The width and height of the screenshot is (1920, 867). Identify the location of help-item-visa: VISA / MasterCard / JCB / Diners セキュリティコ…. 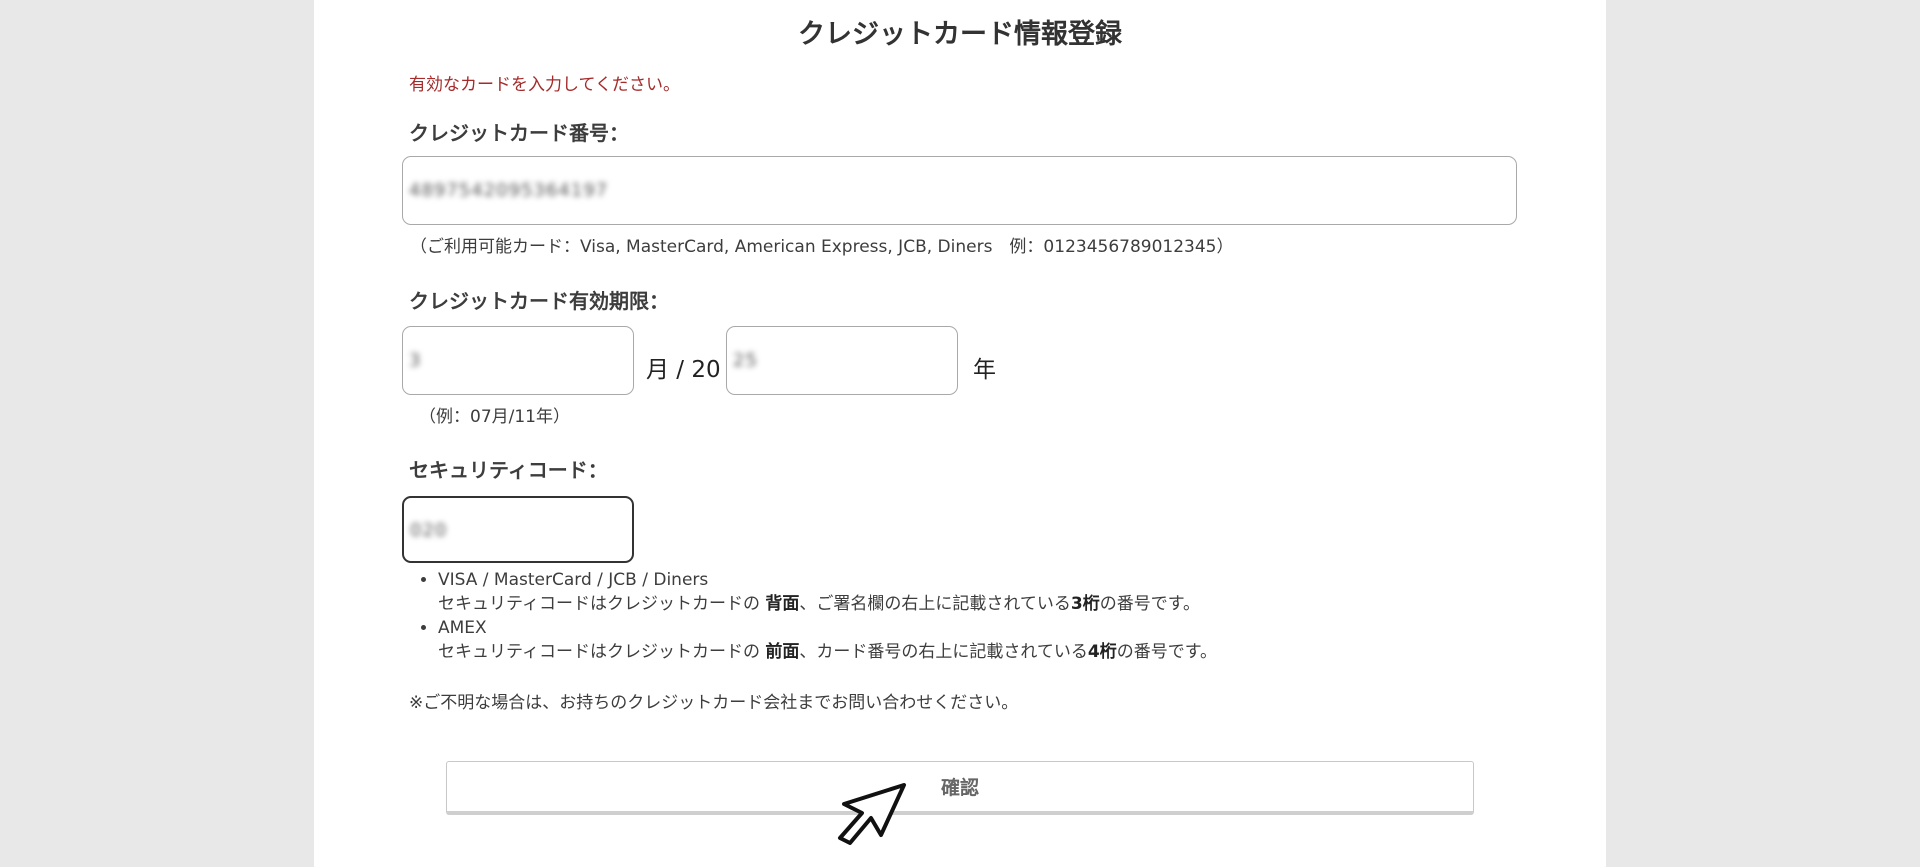
(924, 592).